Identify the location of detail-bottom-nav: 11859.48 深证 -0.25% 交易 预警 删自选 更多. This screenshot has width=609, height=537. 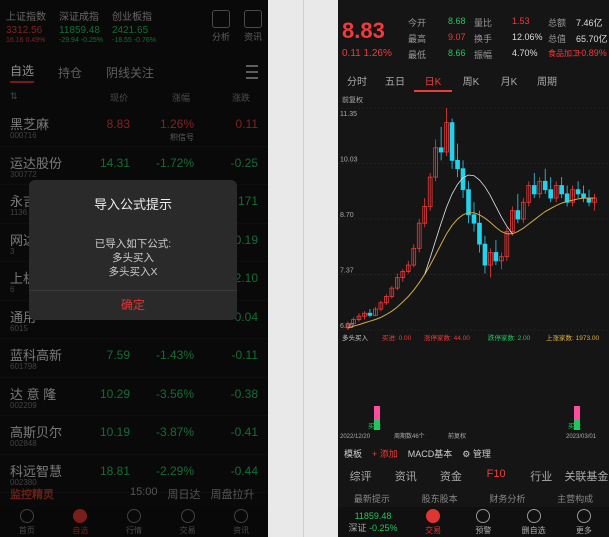
(473, 522).